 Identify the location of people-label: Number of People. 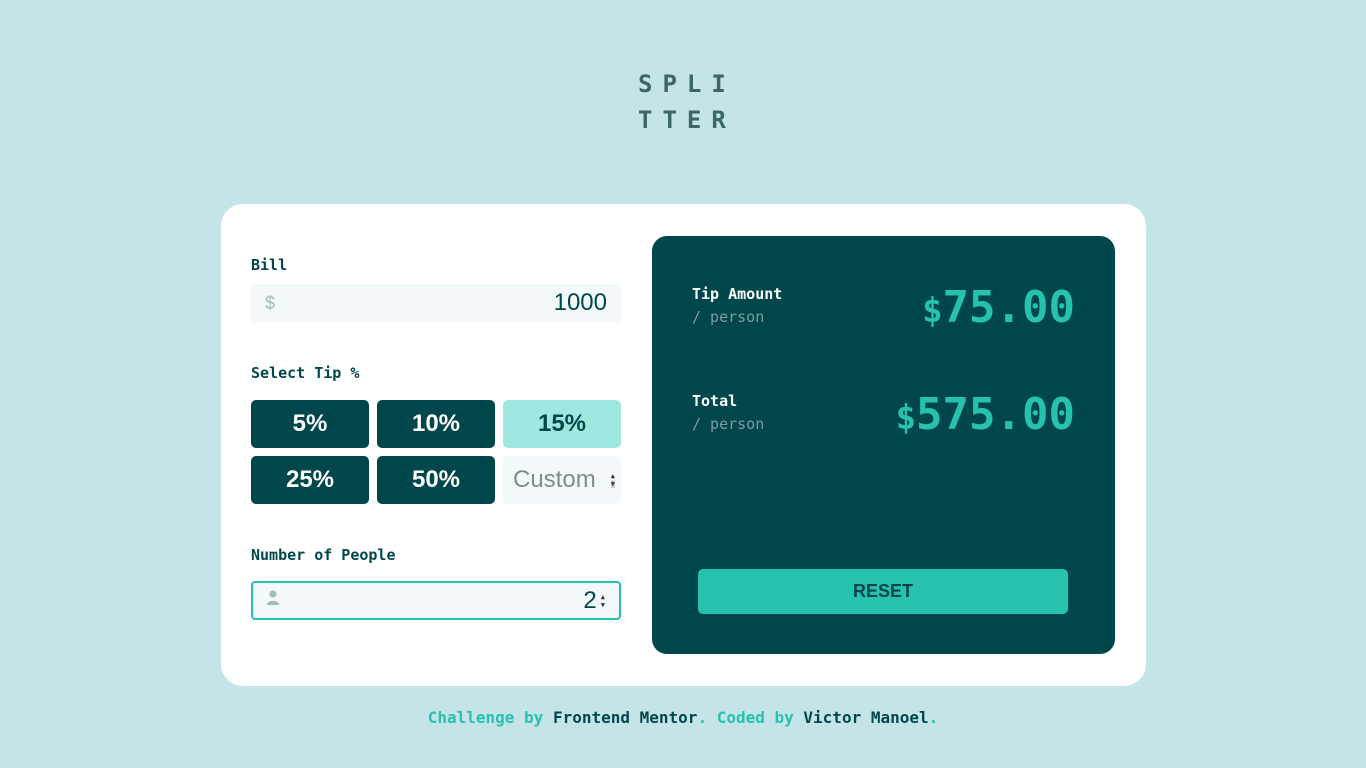
(323, 555).